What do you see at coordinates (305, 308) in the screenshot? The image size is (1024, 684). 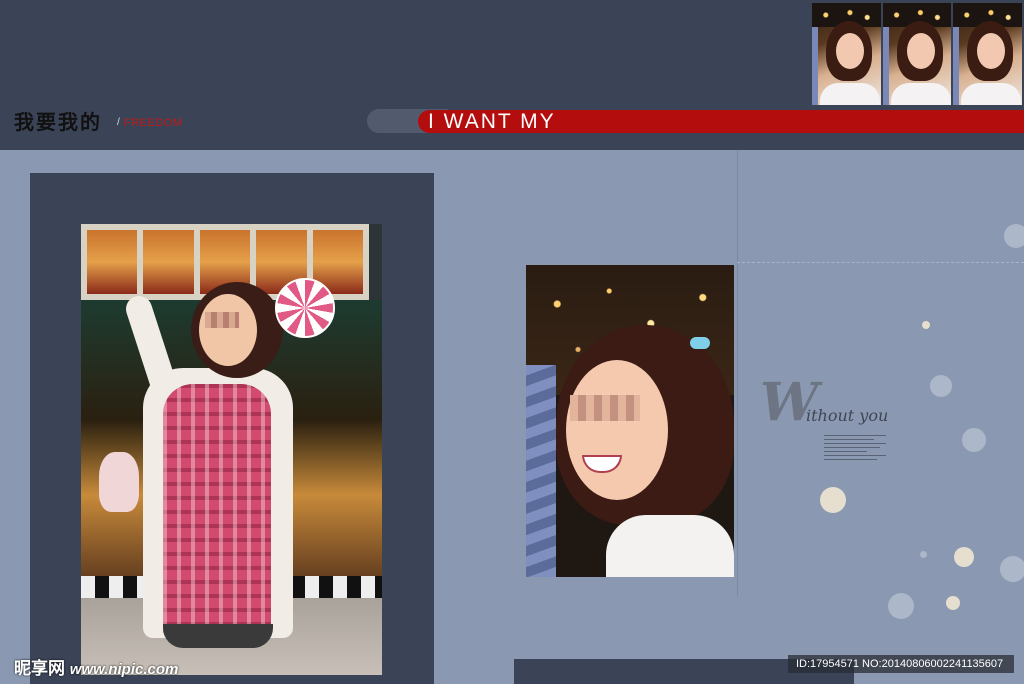 I see `lollipop-icon` at bounding box center [305, 308].